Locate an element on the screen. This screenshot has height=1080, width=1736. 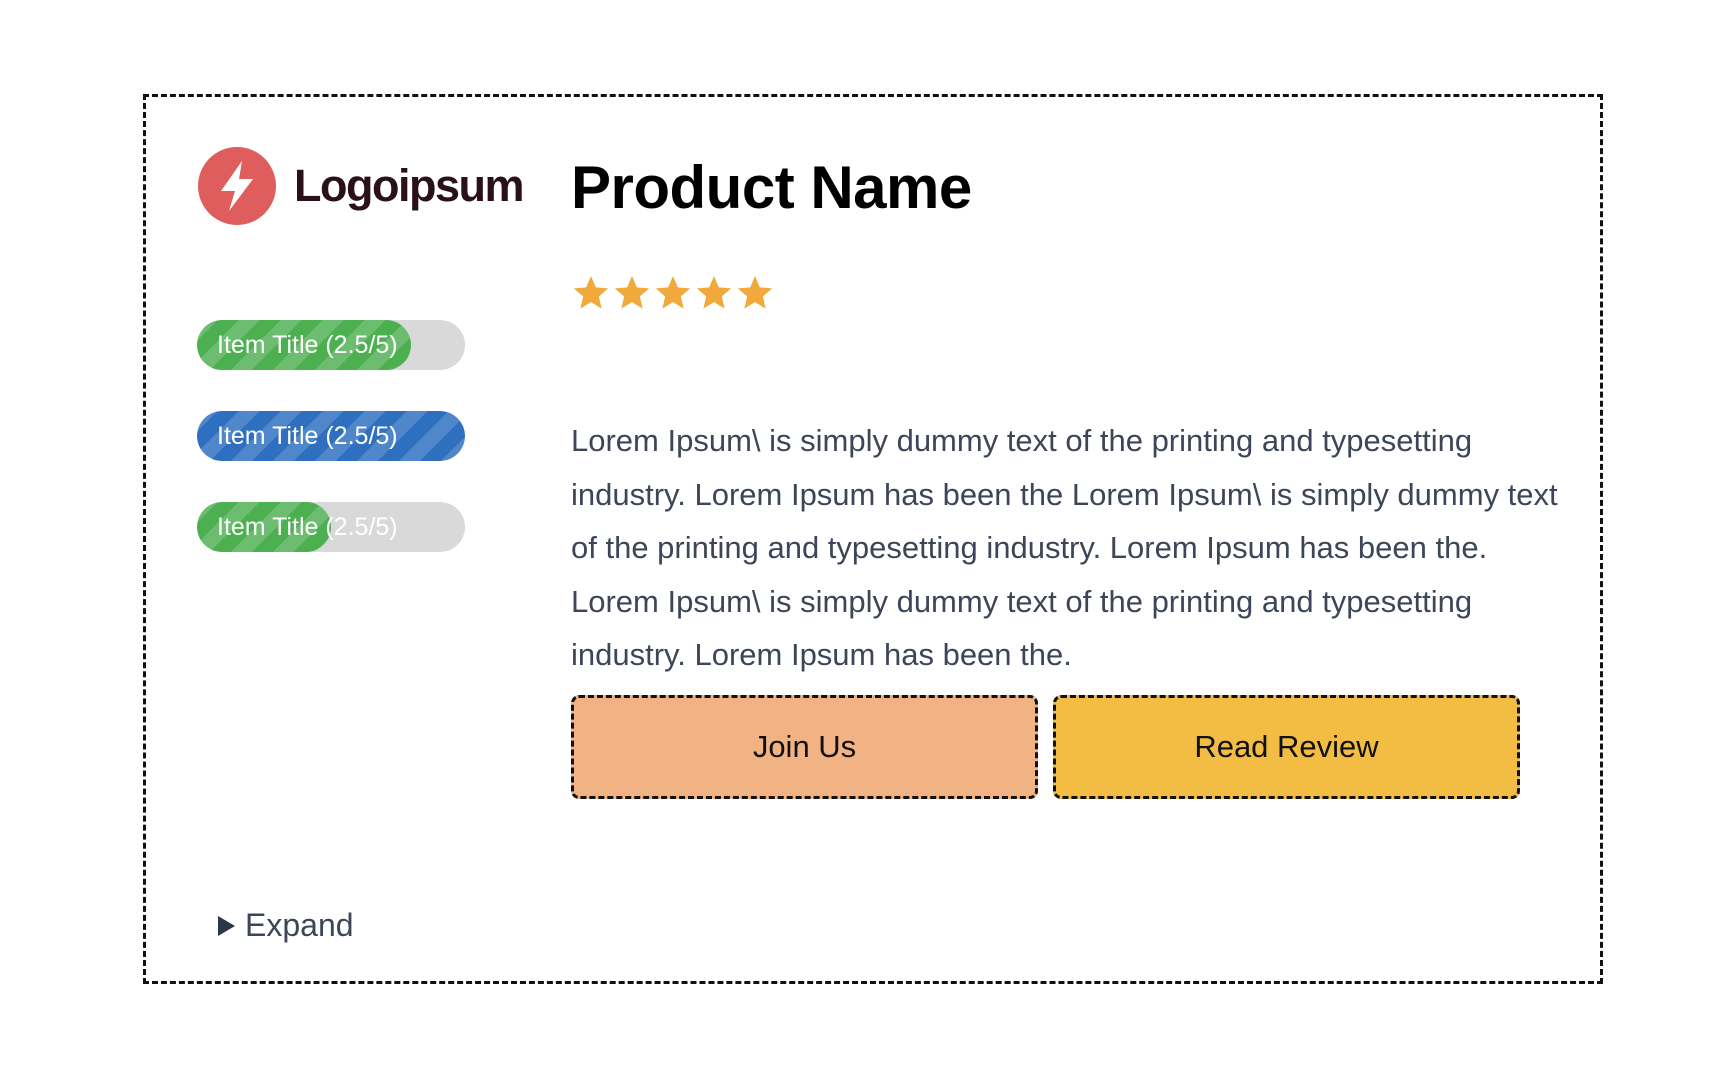
expand-toggle: Expand is located at coordinates (286, 925).